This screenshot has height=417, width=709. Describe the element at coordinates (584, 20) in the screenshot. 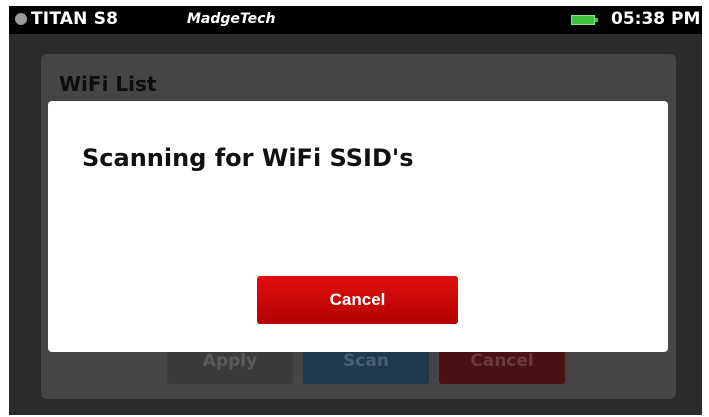

I see `battery-icon` at that location.